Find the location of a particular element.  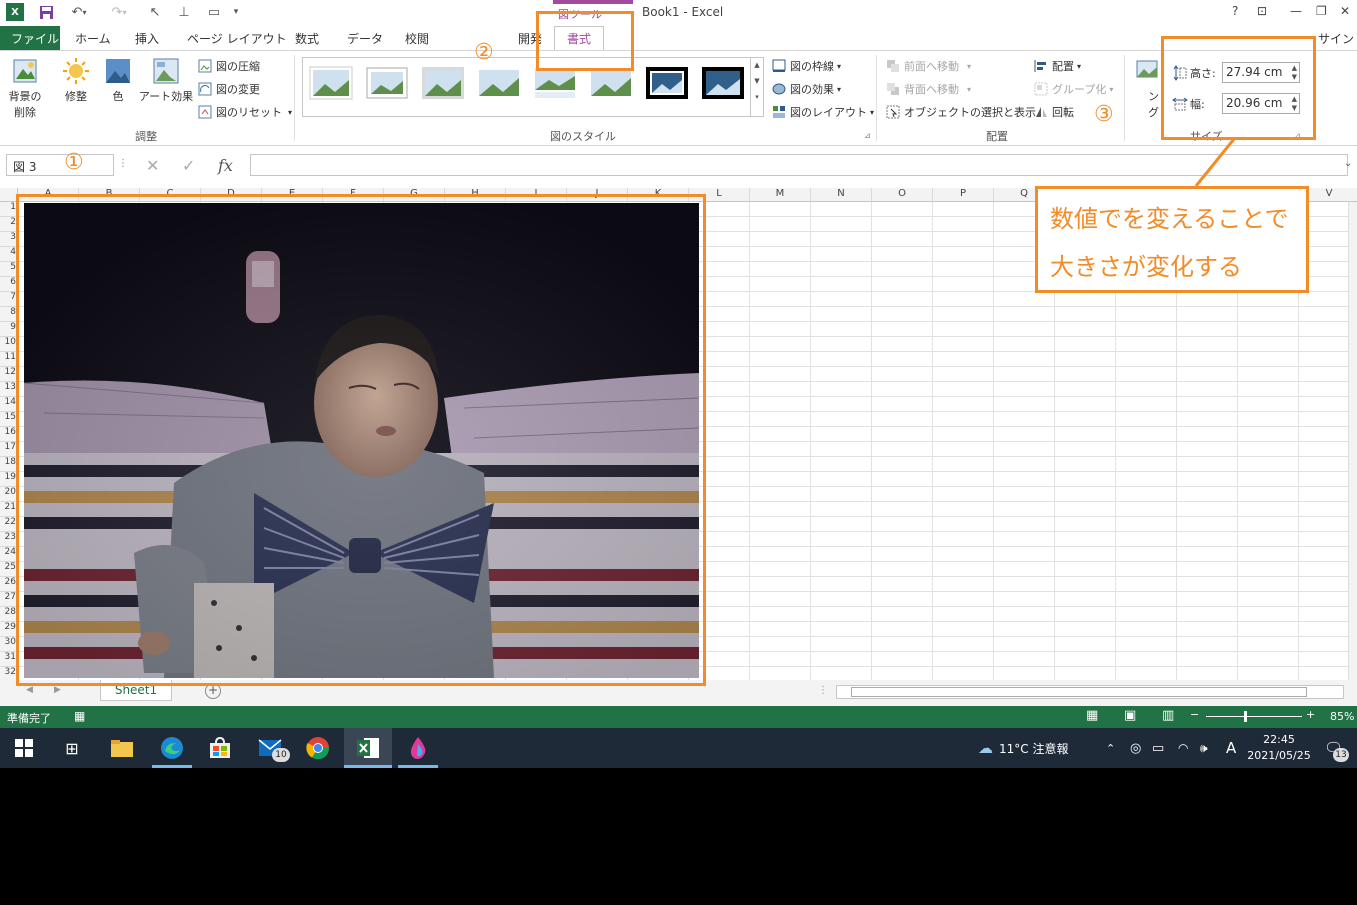

tab-data: データ is located at coordinates (365, 38).